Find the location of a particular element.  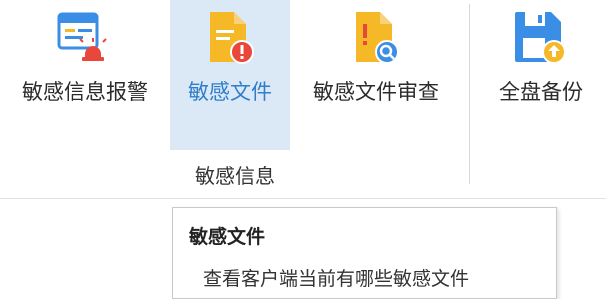

tooltip-title: 敏感文件 is located at coordinates (227, 237).